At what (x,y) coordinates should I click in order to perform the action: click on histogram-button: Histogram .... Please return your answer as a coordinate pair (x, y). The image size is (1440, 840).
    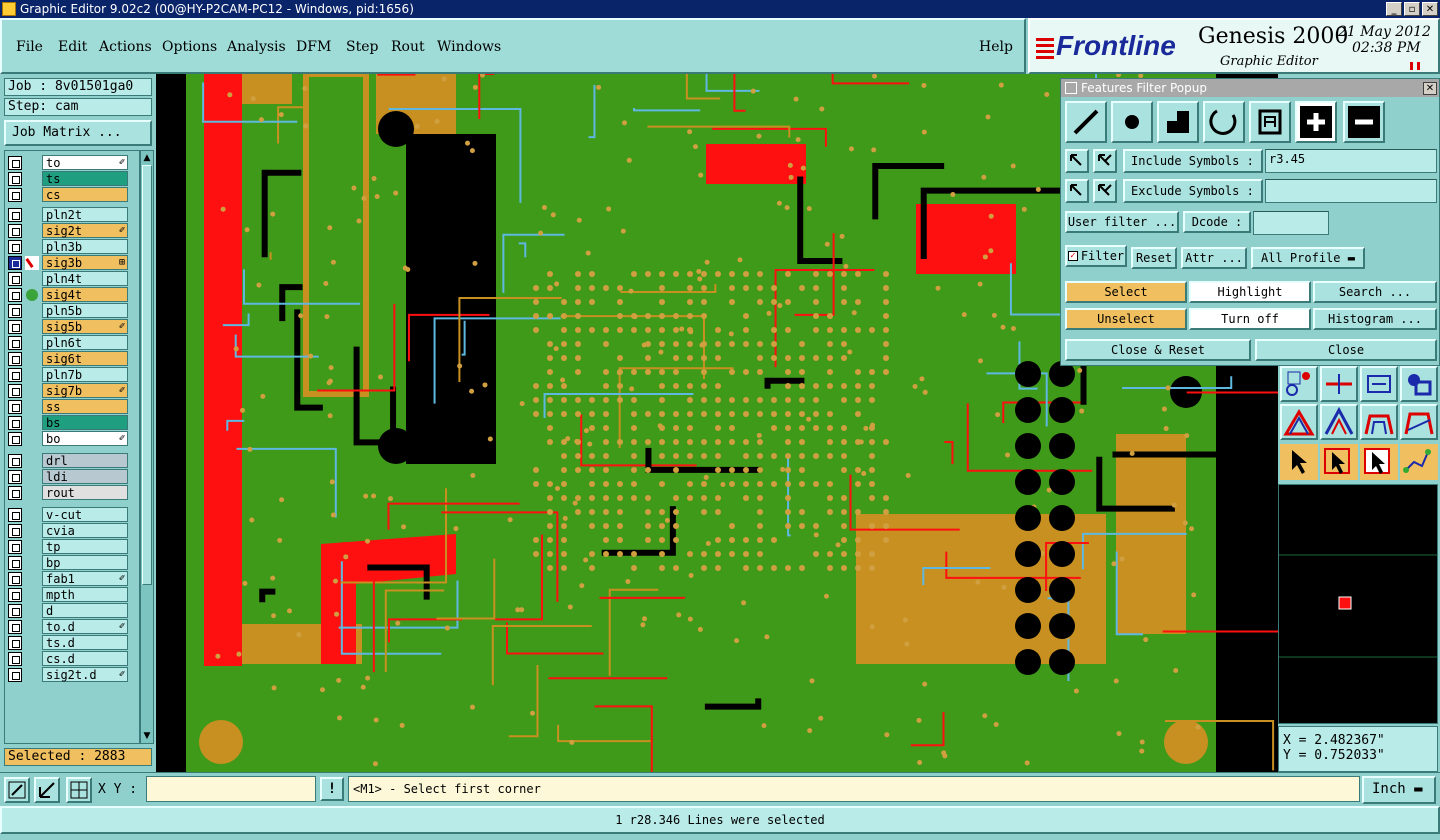
    Looking at the image, I should click on (1375, 319).